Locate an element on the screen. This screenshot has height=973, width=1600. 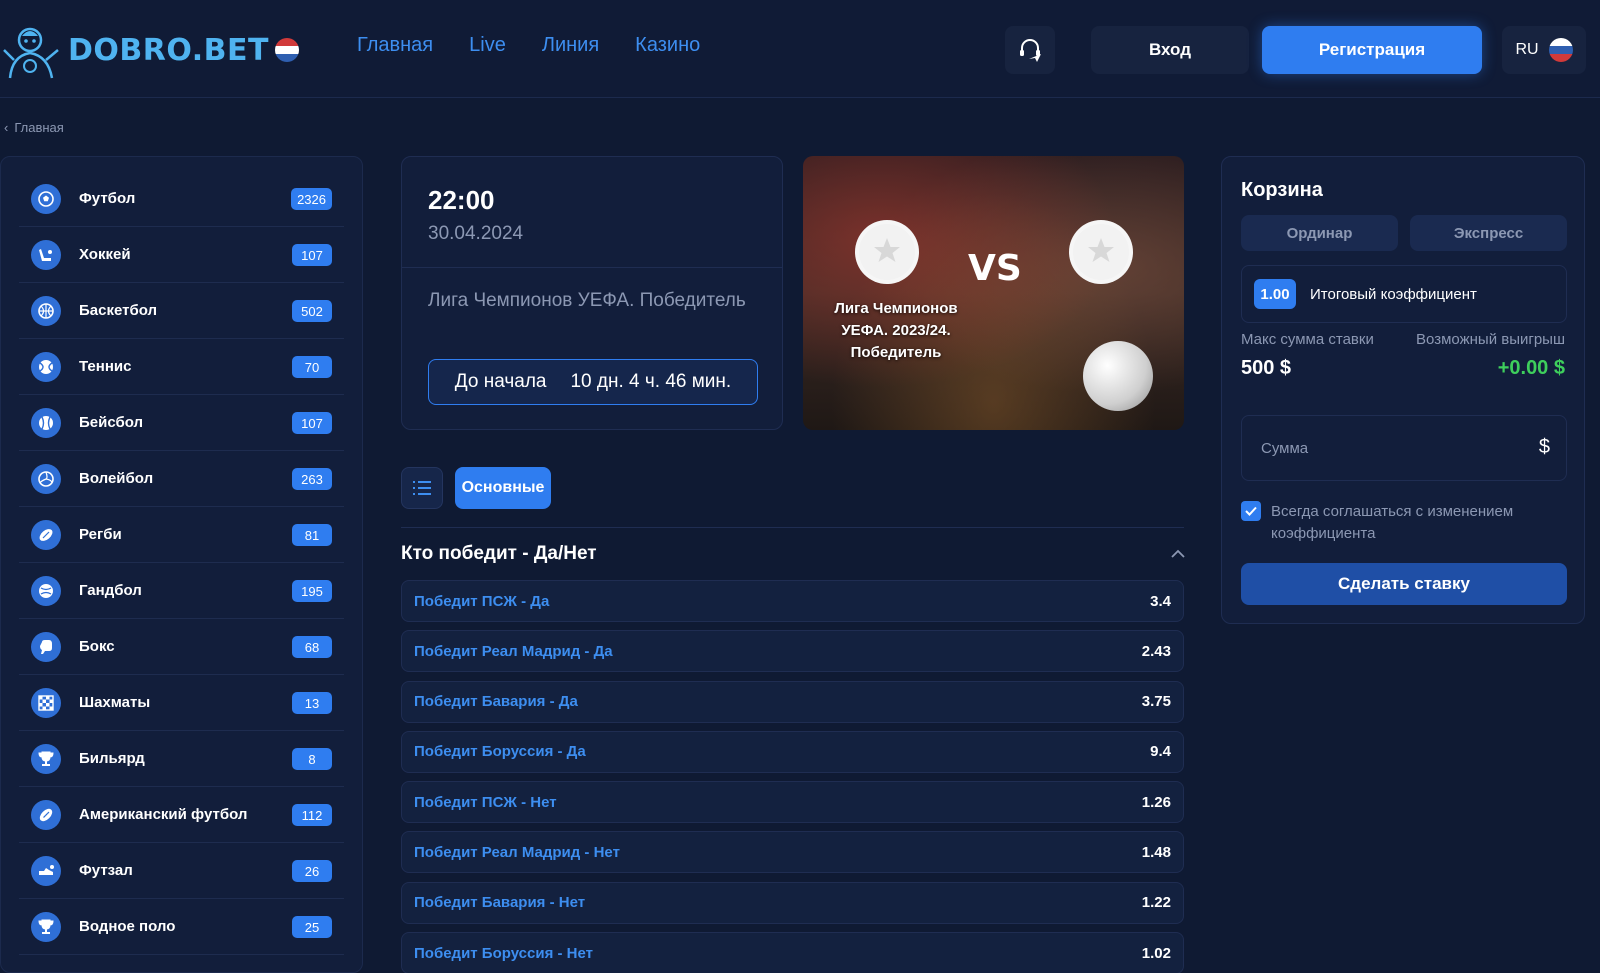
netherlands-flag-icon is located at coordinates (286, 50).